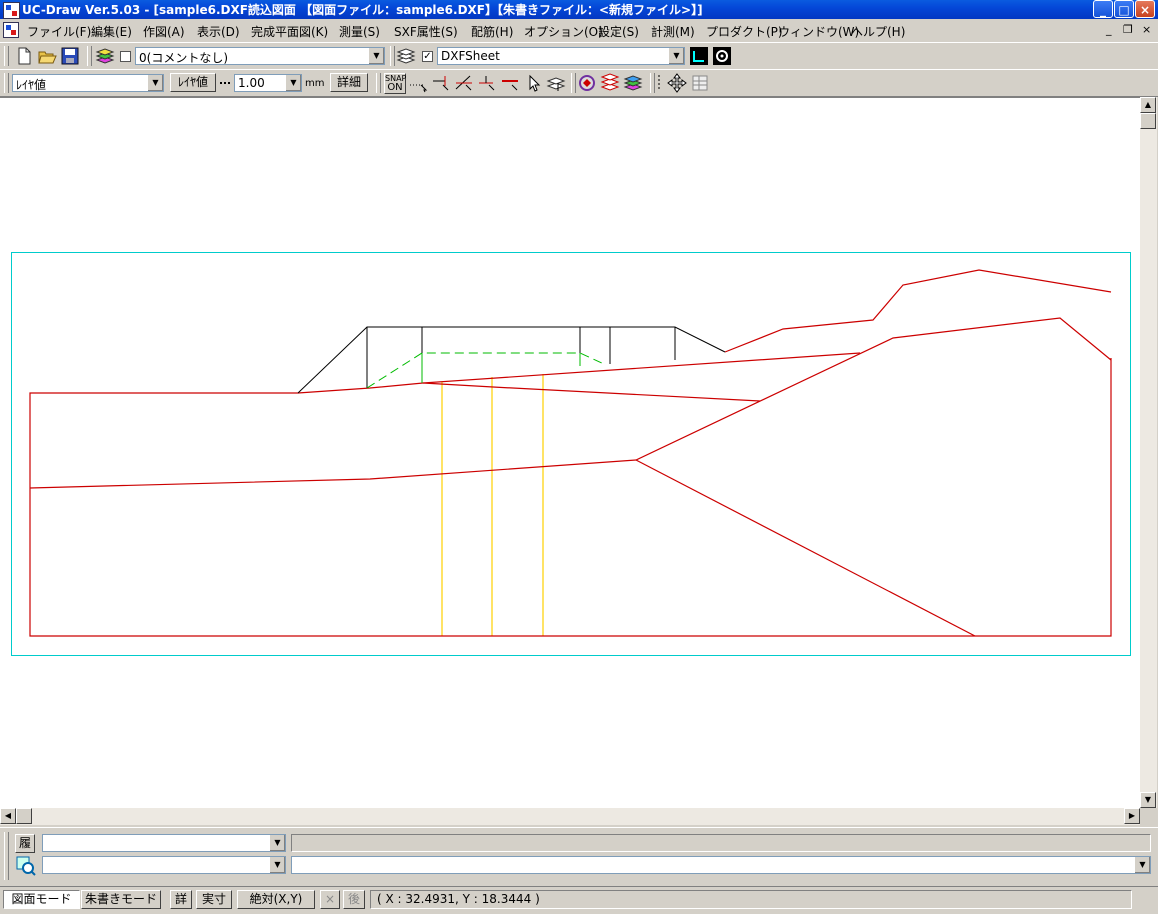 The width and height of the screenshot is (1158, 914). What do you see at coordinates (1128, 29) in the screenshot?
I see `mdi-restore-button: ❐` at bounding box center [1128, 29].